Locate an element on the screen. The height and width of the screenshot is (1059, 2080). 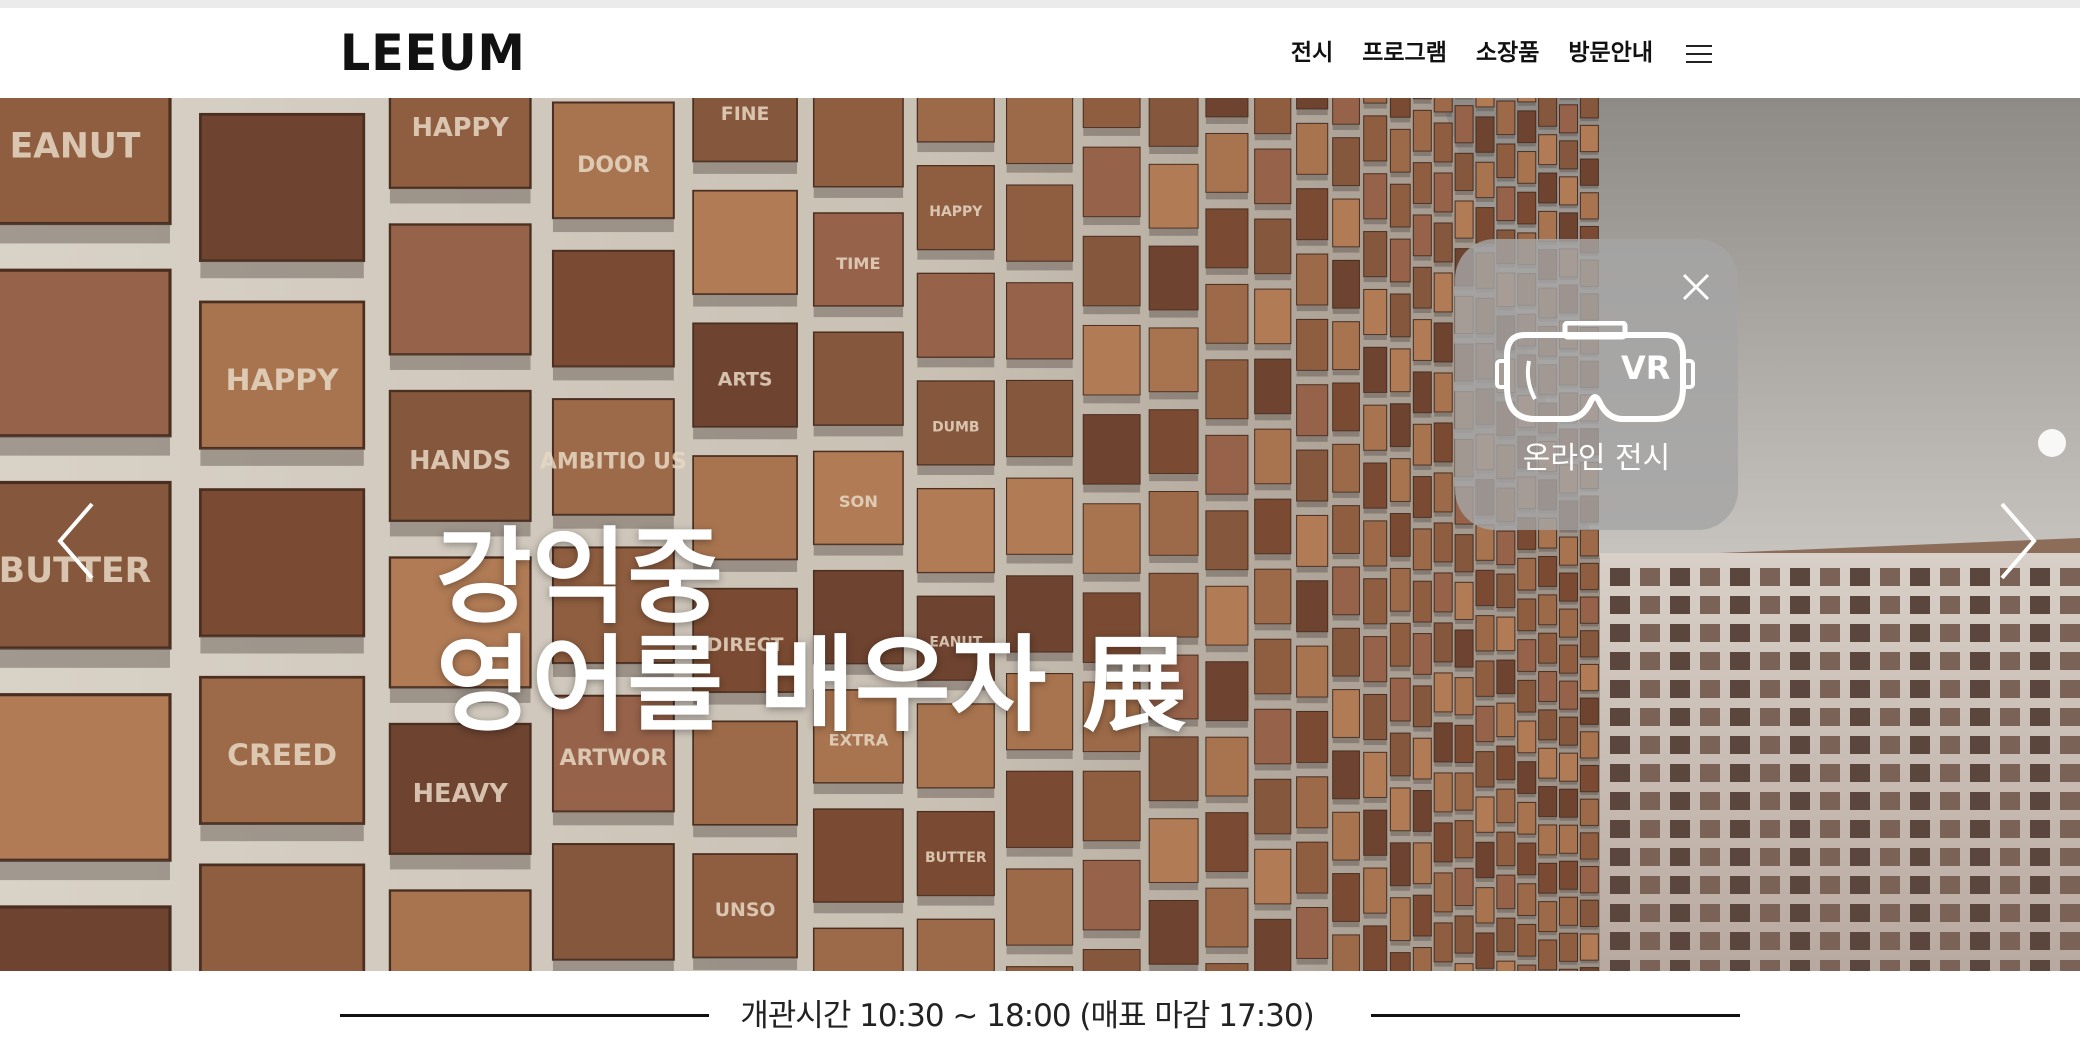
next-slide-arrow-icon is located at coordinates (2014, 541).